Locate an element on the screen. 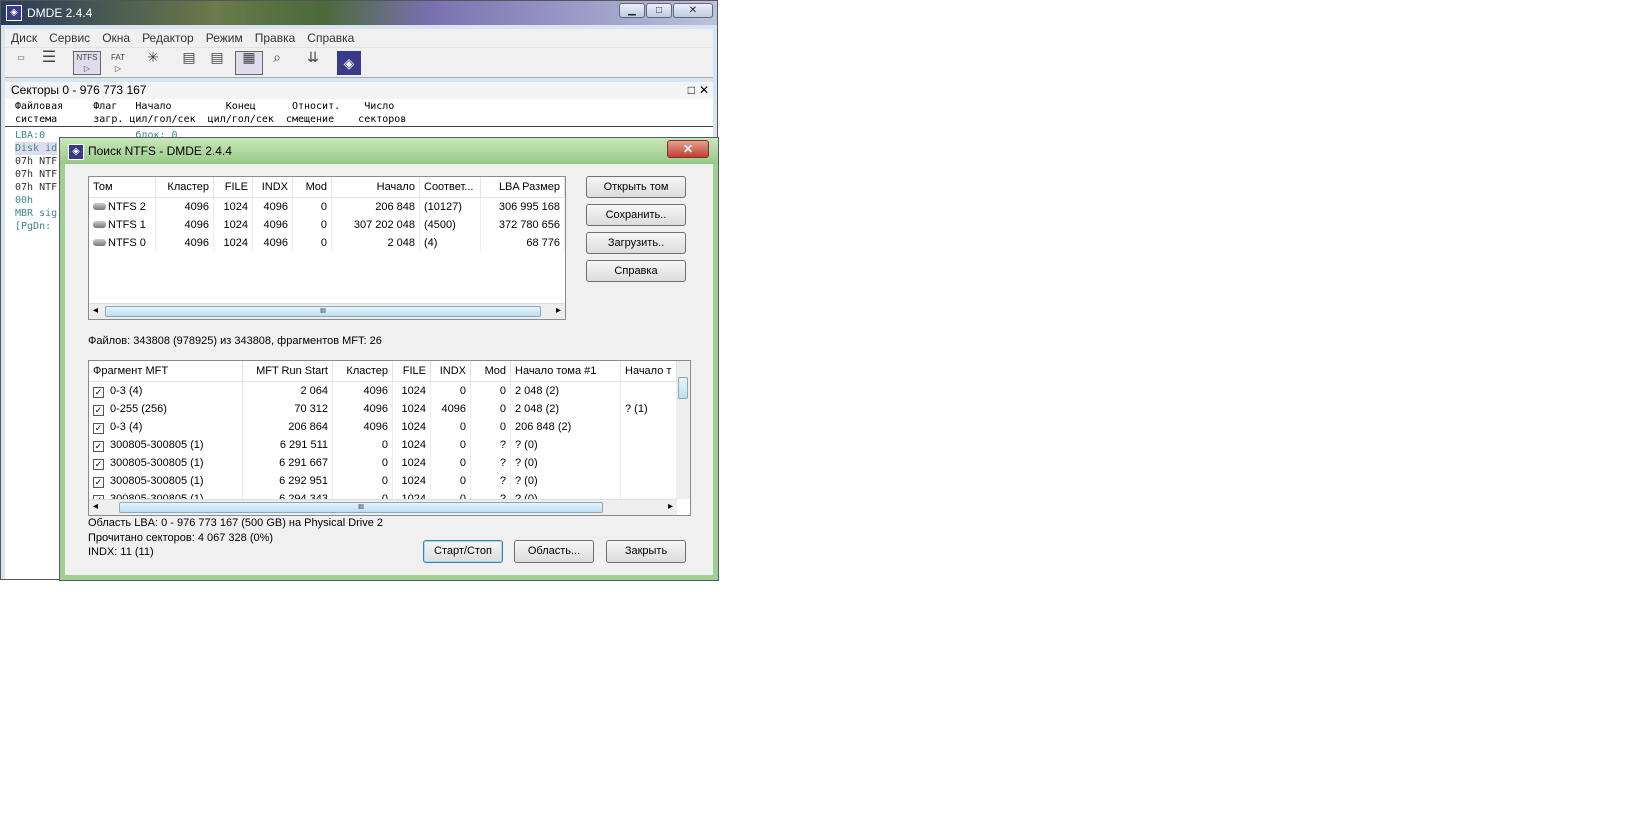  disk-icon: ▭ is located at coordinates (21, 63).